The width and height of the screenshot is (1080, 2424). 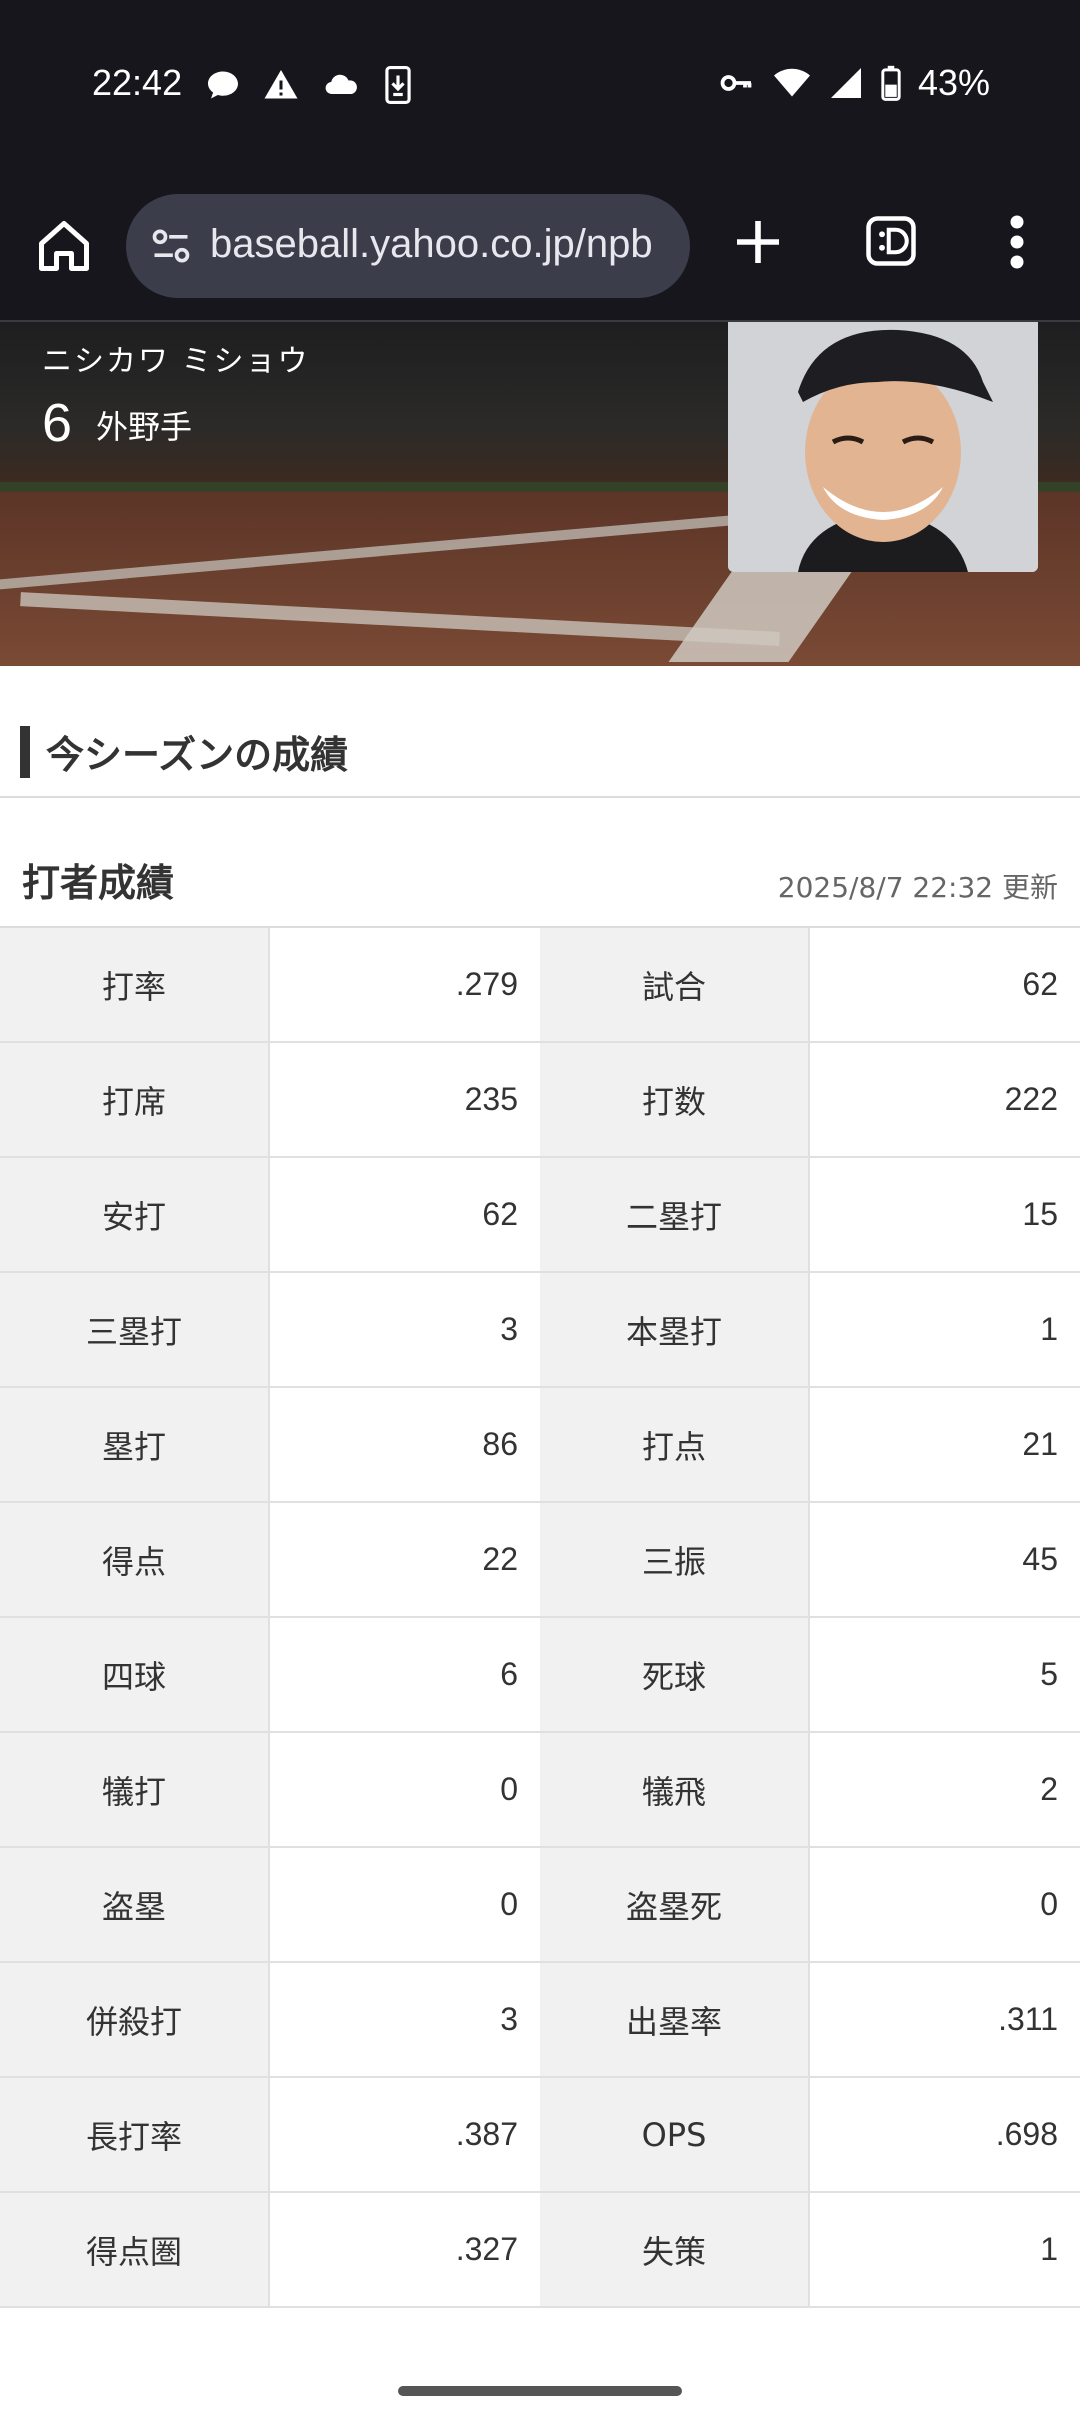 I want to click on player-number: 6, so click(x=57, y=423).